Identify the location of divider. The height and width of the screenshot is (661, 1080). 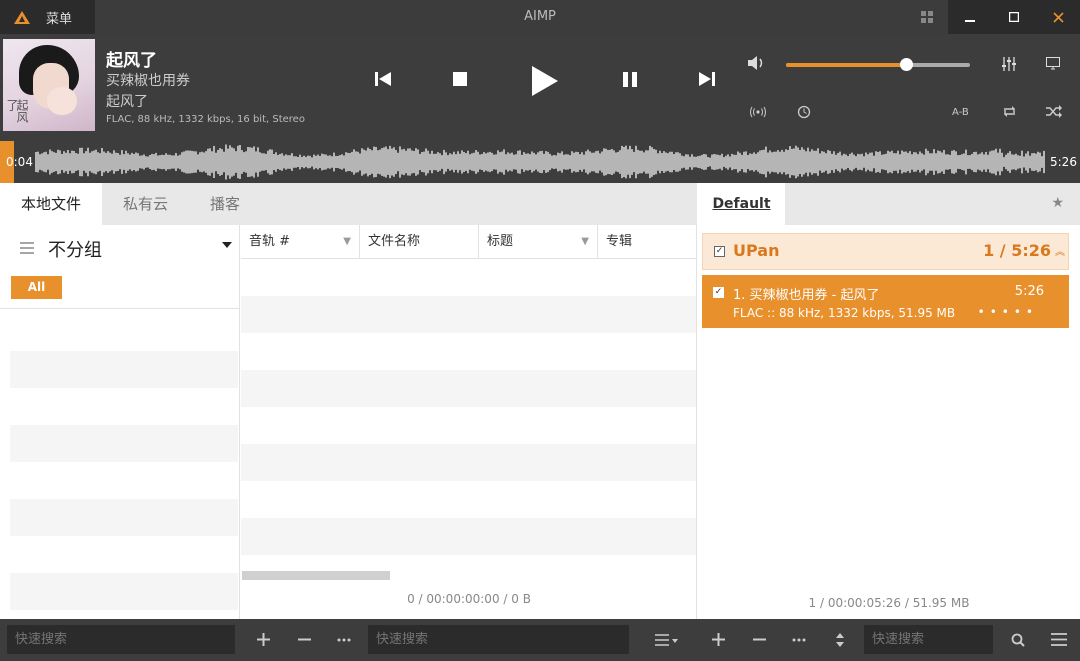
(120, 308).